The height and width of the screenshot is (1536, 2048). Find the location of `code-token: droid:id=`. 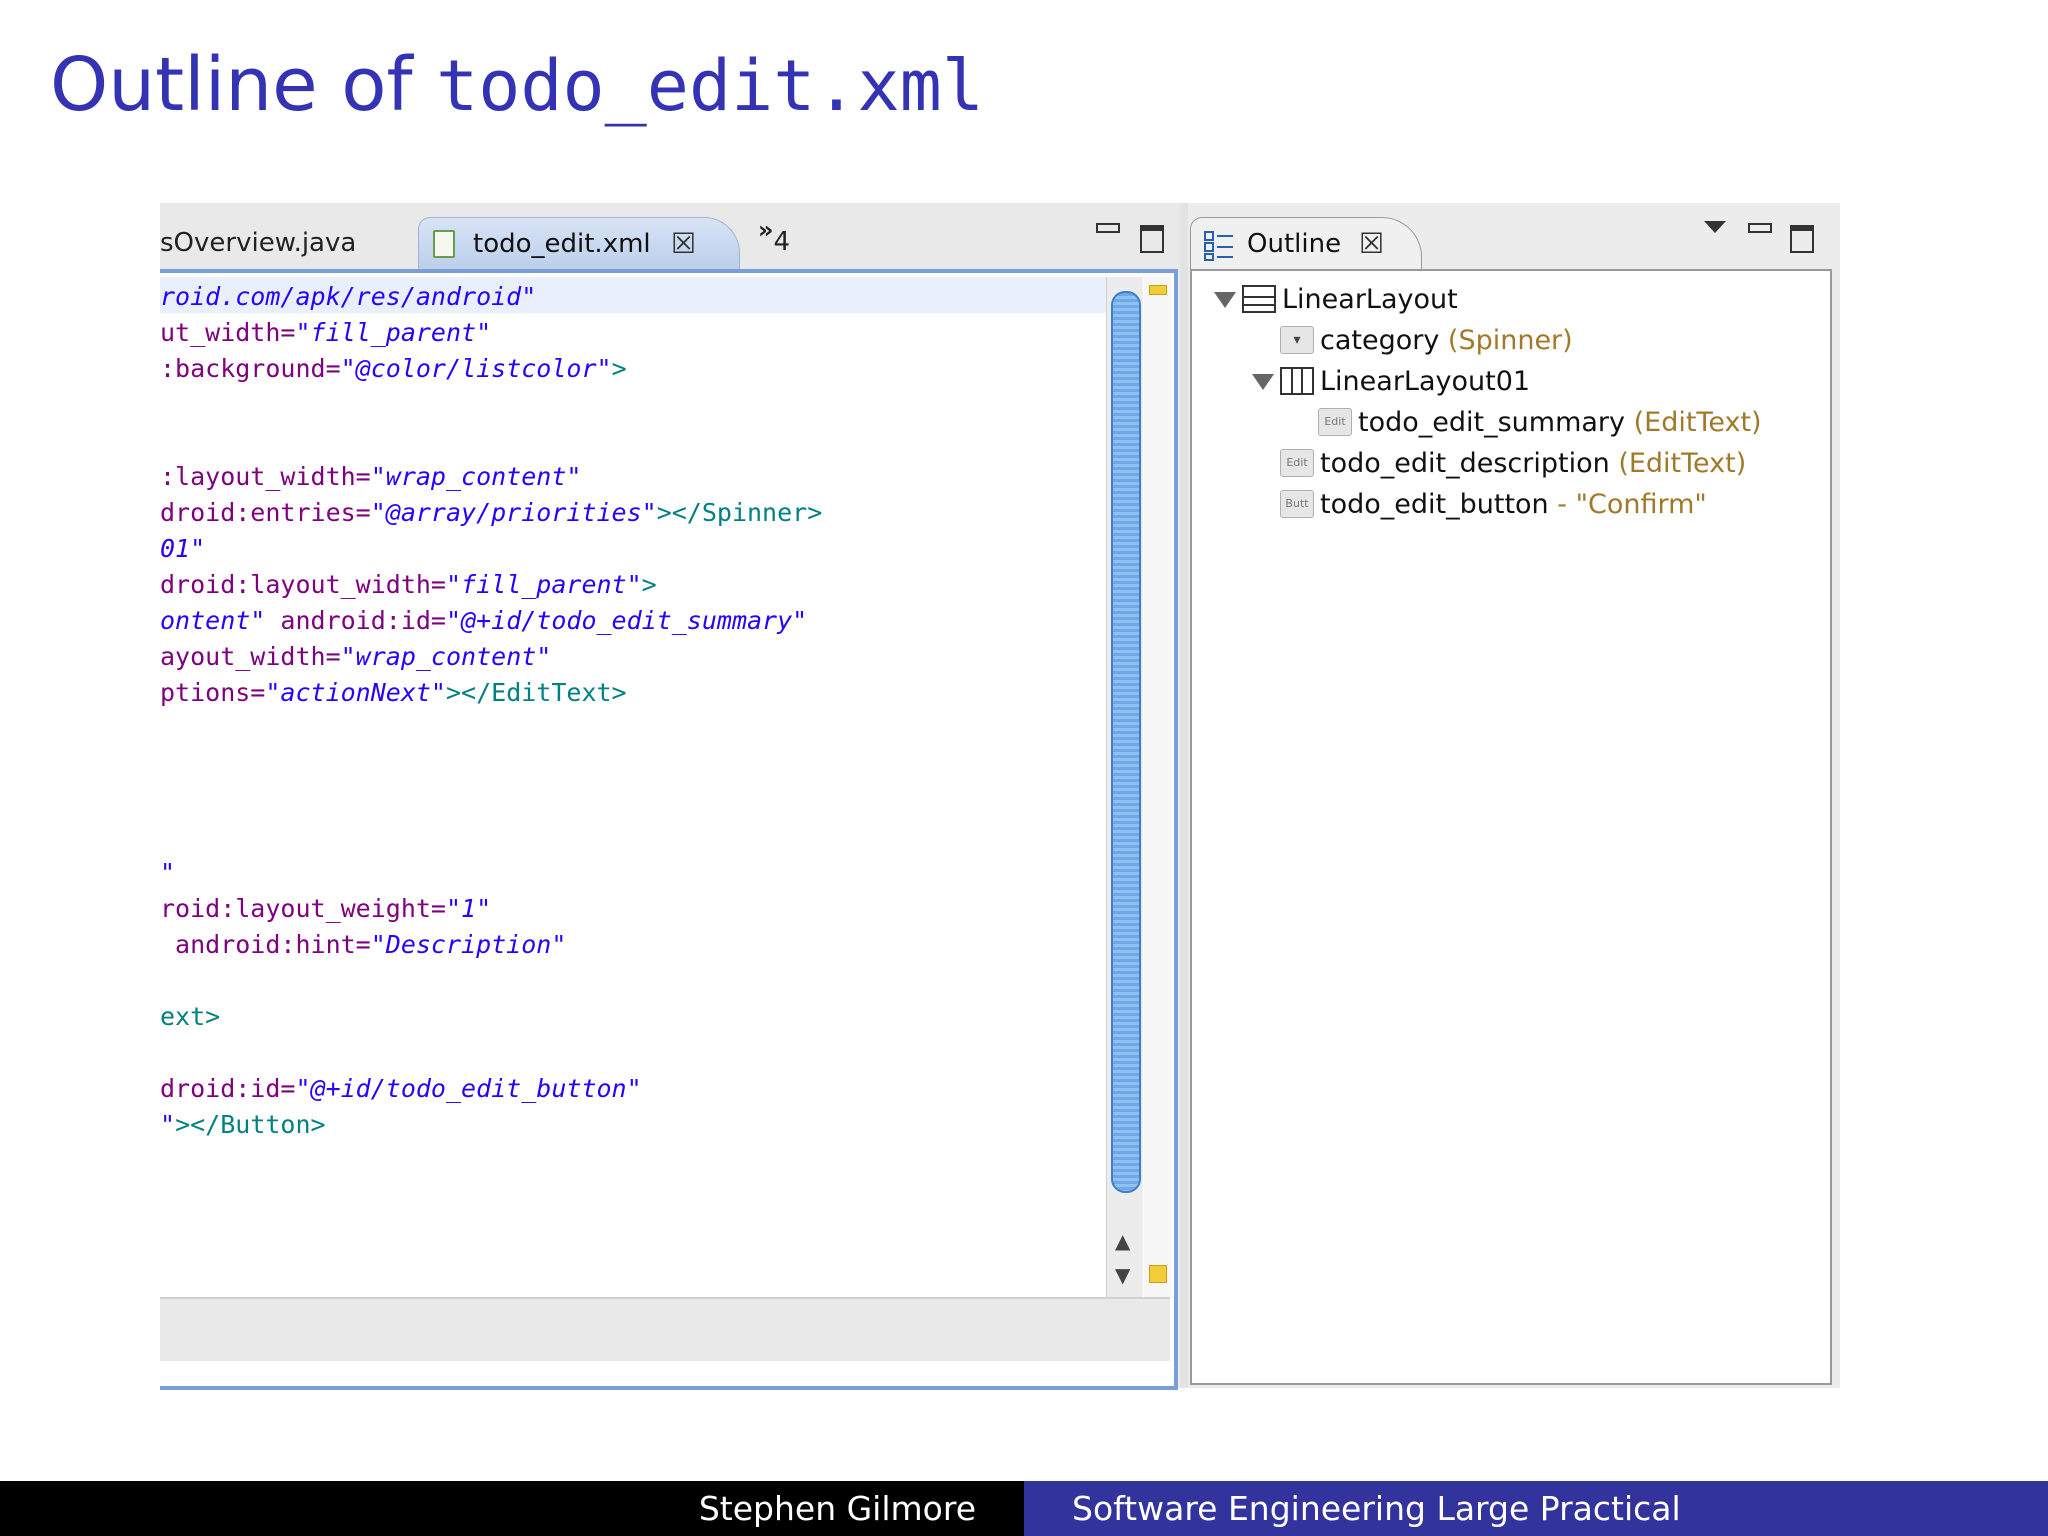

code-token: droid:id= is located at coordinates (228, 1088).